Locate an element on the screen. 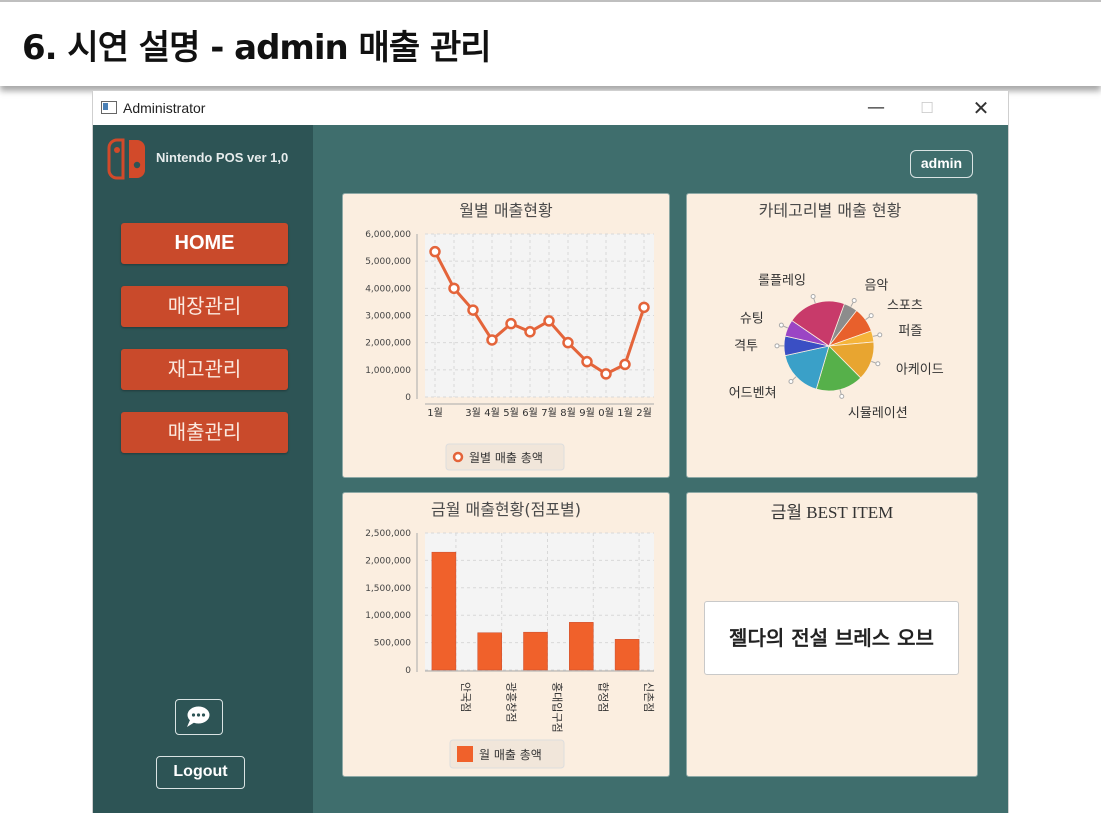 Image resolution: width=1101 pixels, height=827 pixels. nav-home-button: HOME is located at coordinates (204, 243).